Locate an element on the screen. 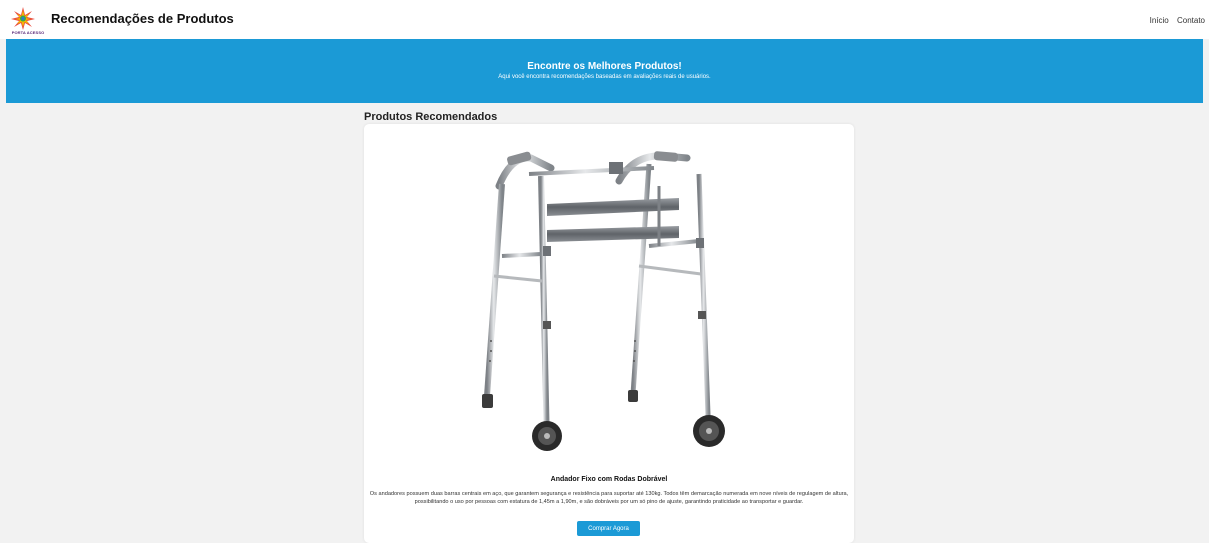 This screenshot has height=543, width=1209. product-name: Andador Fixo com Rodas Dobrável is located at coordinates (609, 479).